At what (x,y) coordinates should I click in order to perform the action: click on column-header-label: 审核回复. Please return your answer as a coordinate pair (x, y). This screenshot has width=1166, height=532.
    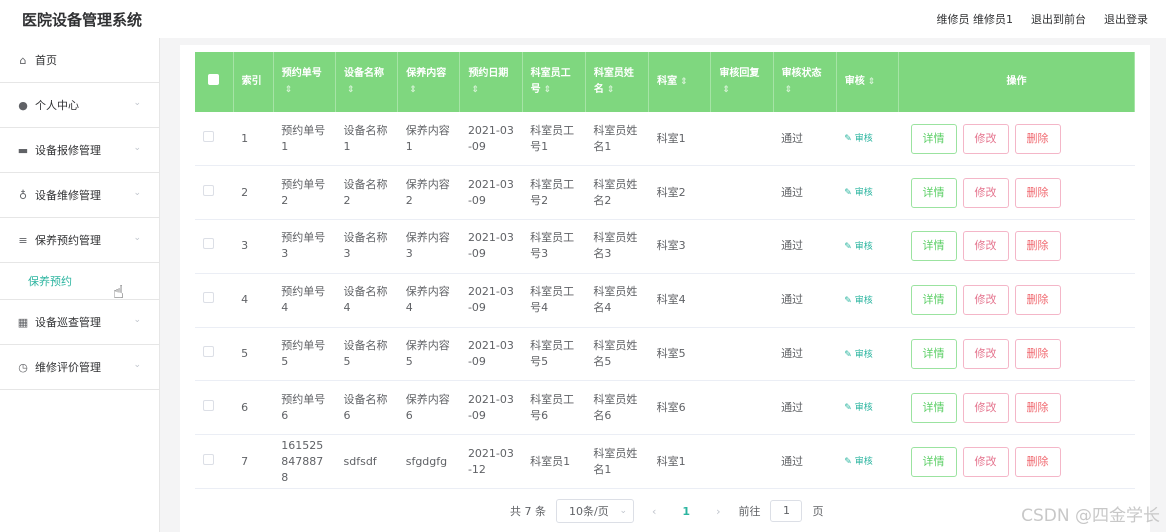
    Looking at the image, I should click on (739, 73).